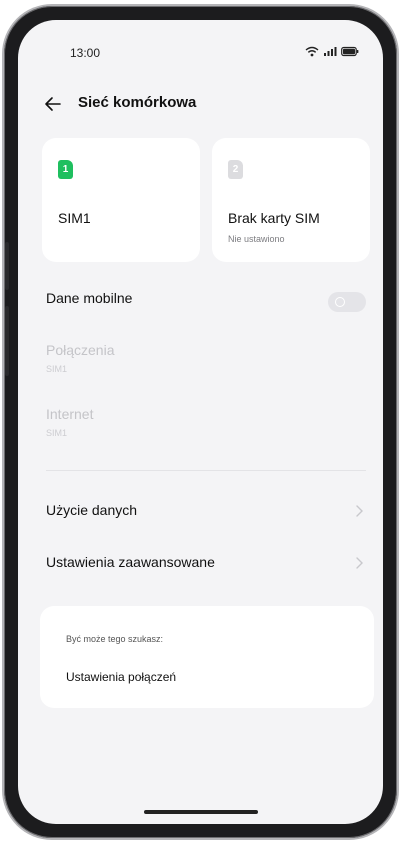 The height and width of the screenshot is (843, 401). What do you see at coordinates (274, 218) in the screenshot?
I see `sim-name-2: Brak karty SIM` at bounding box center [274, 218].